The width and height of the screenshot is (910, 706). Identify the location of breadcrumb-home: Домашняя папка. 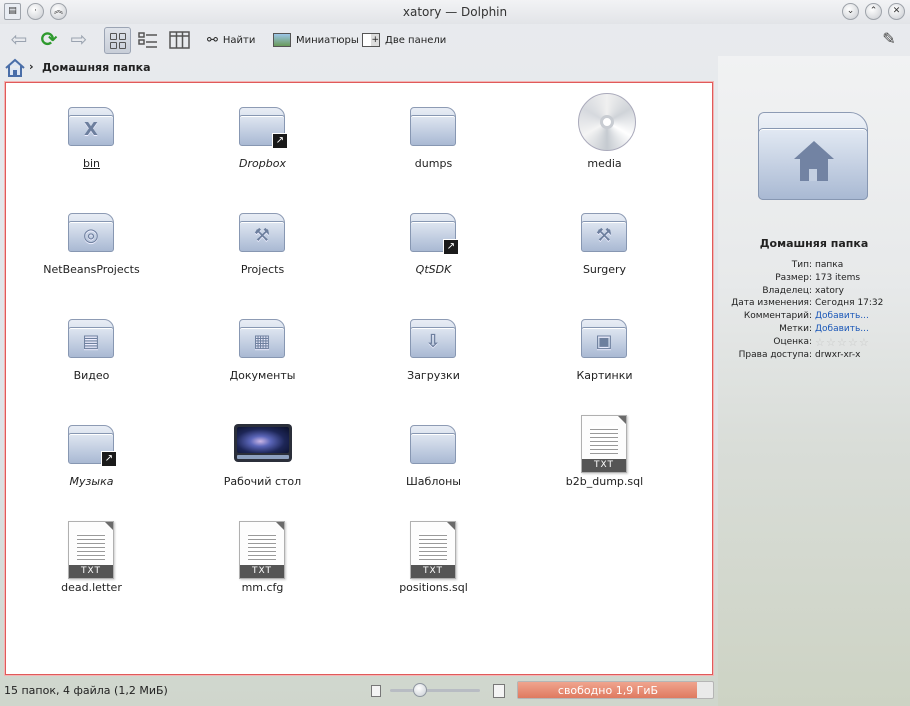
(96, 67).